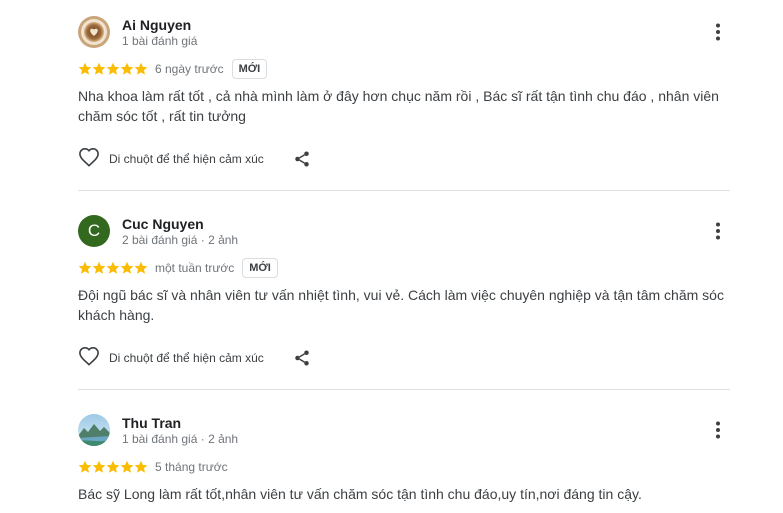 The image size is (783, 513). What do you see at coordinates (153, 467) in the screenshot?
I see `rating-row: 5 tháng trước` at bounding box center [153, 467].